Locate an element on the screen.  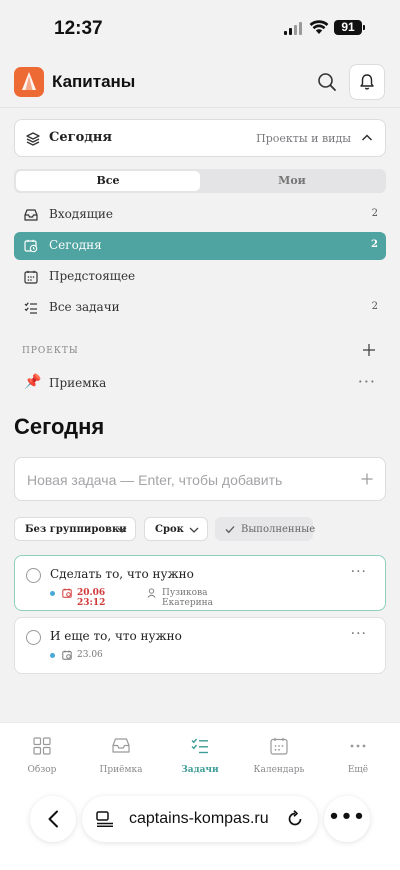
task-title: И еще то, что нужно is located at coordinates (116, 636).